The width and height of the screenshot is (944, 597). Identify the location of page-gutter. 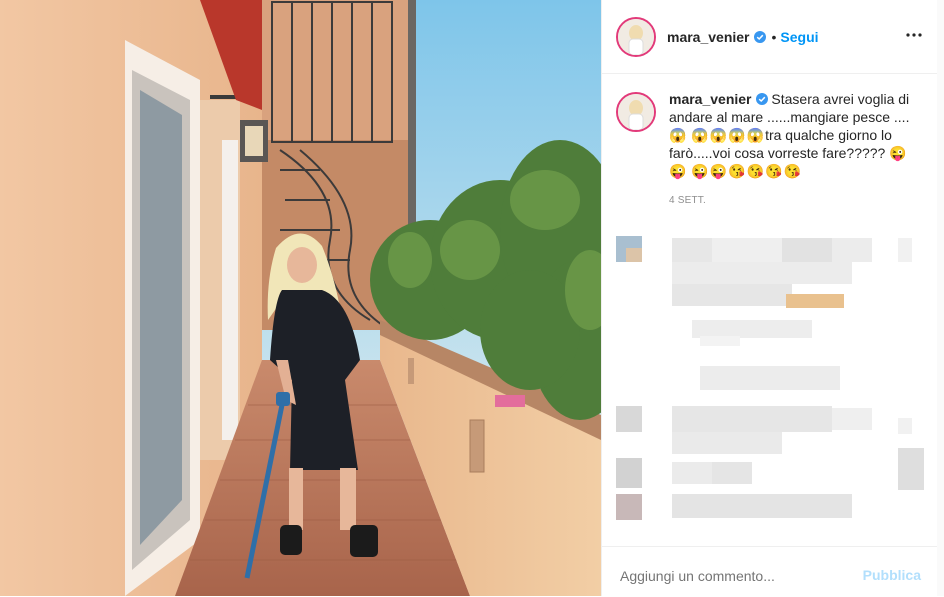
(940, 298).